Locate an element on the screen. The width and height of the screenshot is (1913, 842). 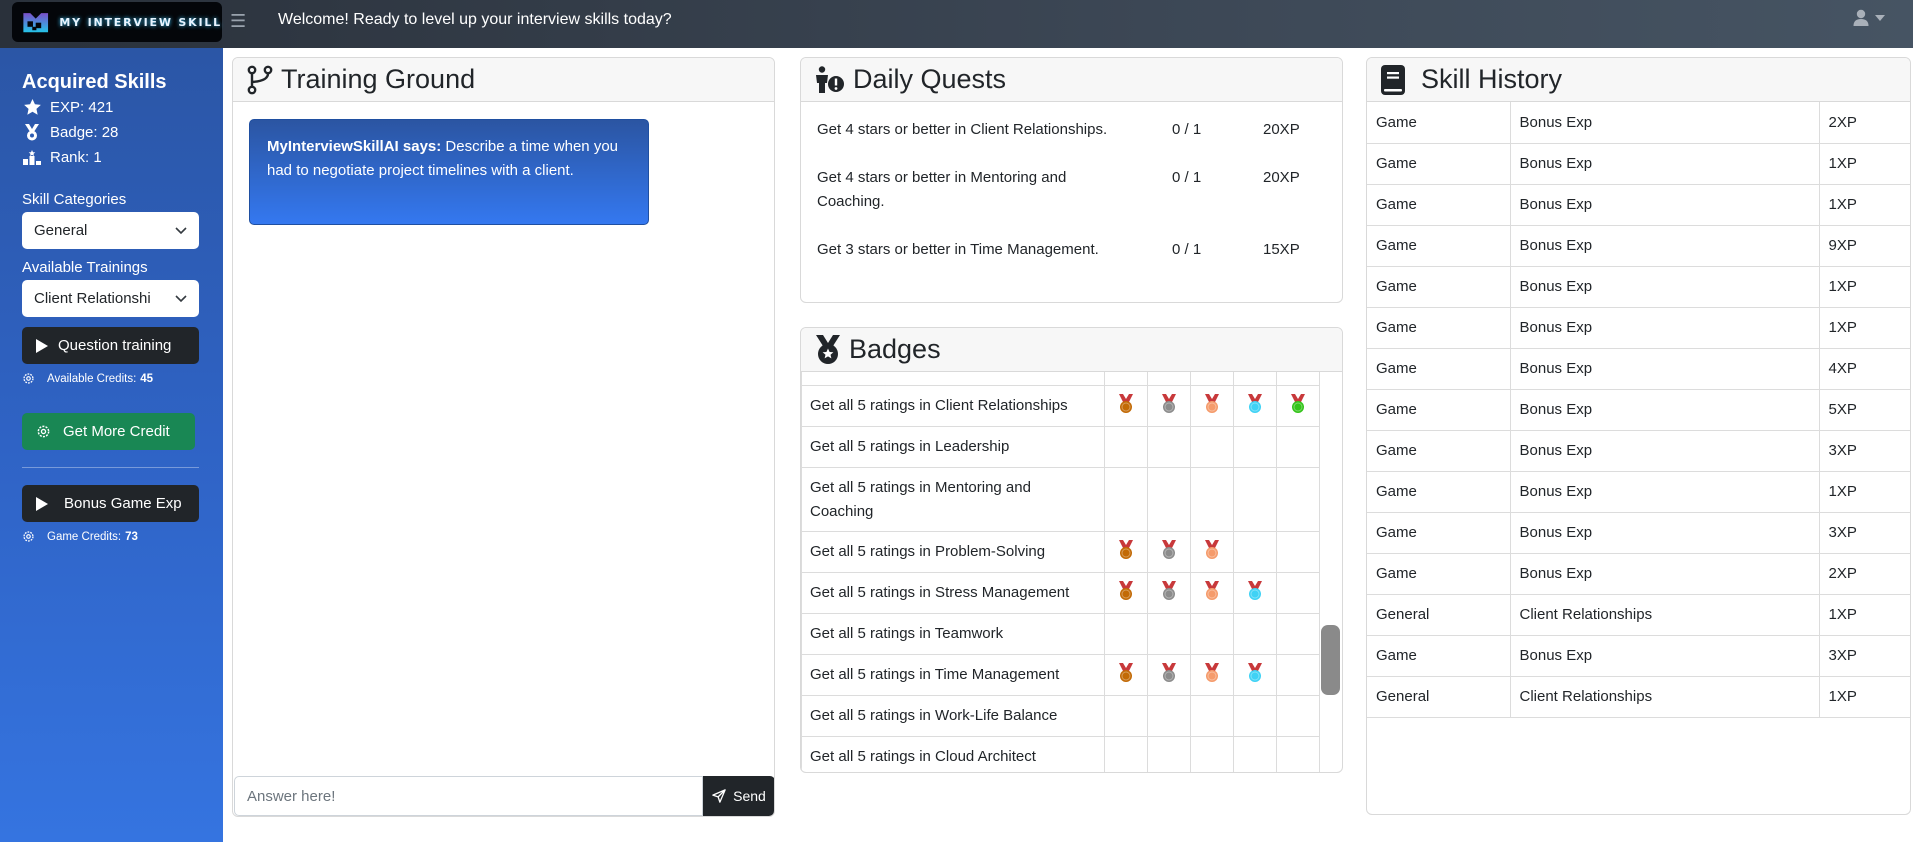
exp-value: EXP: 421 is located at coordinates (82, 107).